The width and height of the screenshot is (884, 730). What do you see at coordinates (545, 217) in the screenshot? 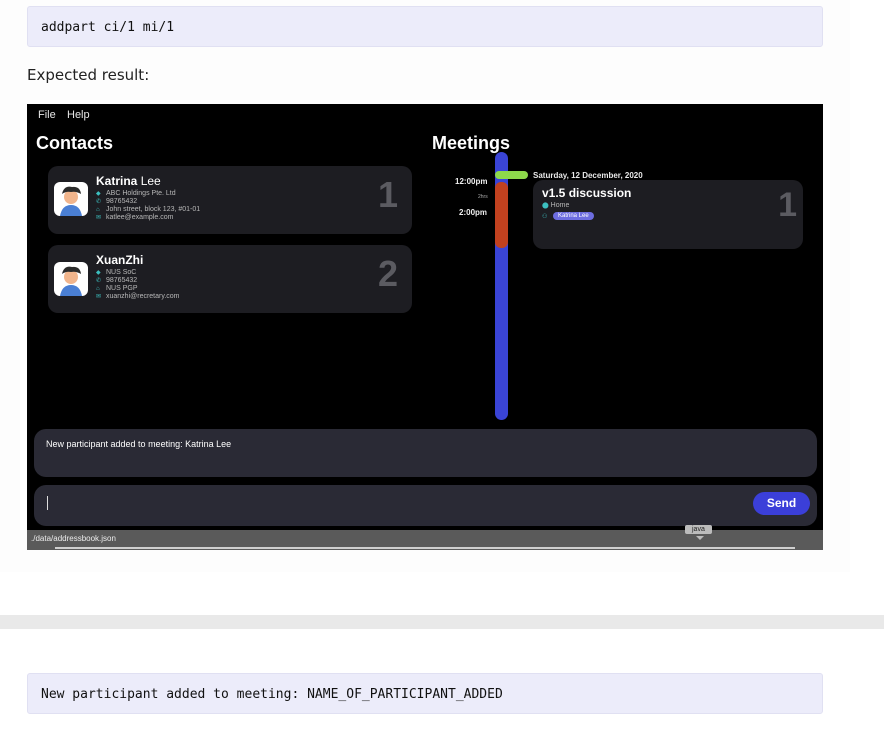
I see `participants-icon: ⚇` at bounding box center [545, 217].